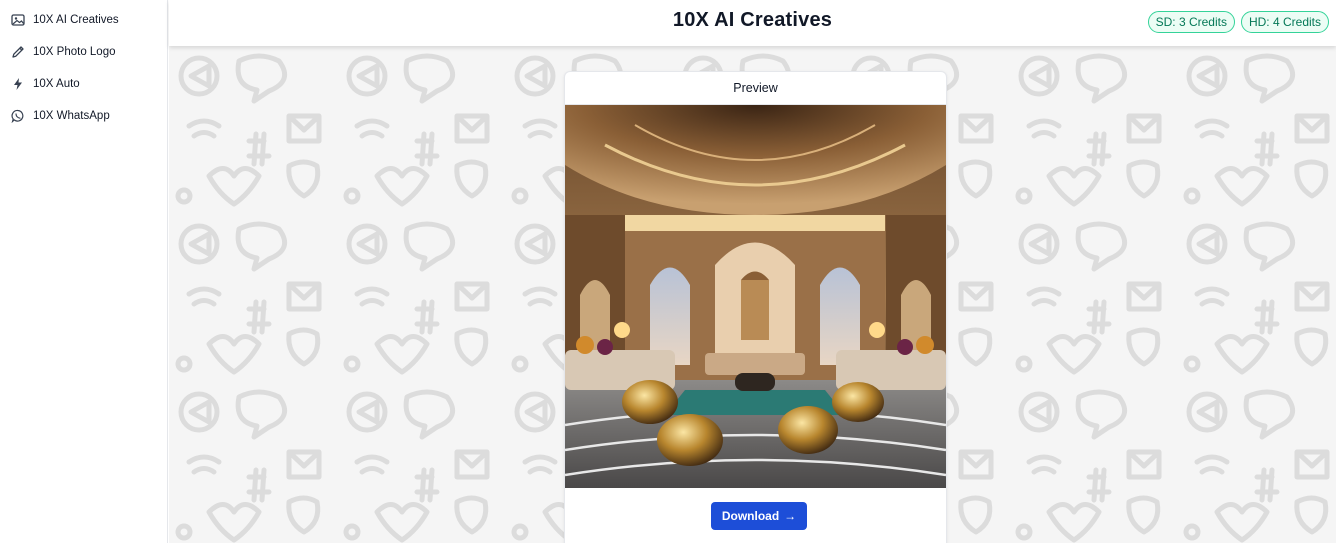  Describe the element at coordinates (83, 84) in the screenshot. I see `sidebar-item-auto: 10X Auto` at that location.